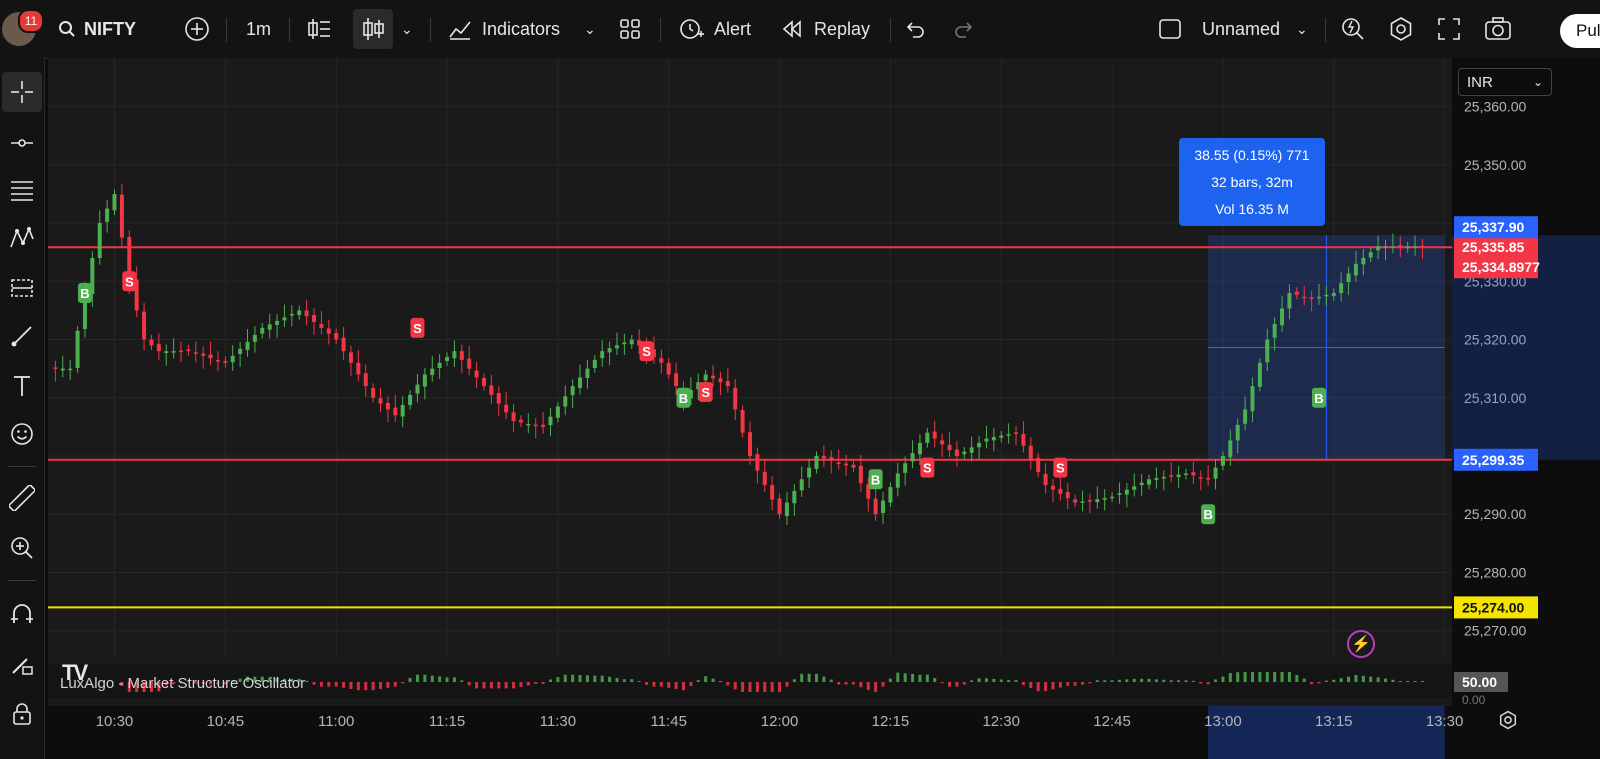 This screenshot has height=759, width=1600. I want to click on interval-button: 1m, so click(258, 29).